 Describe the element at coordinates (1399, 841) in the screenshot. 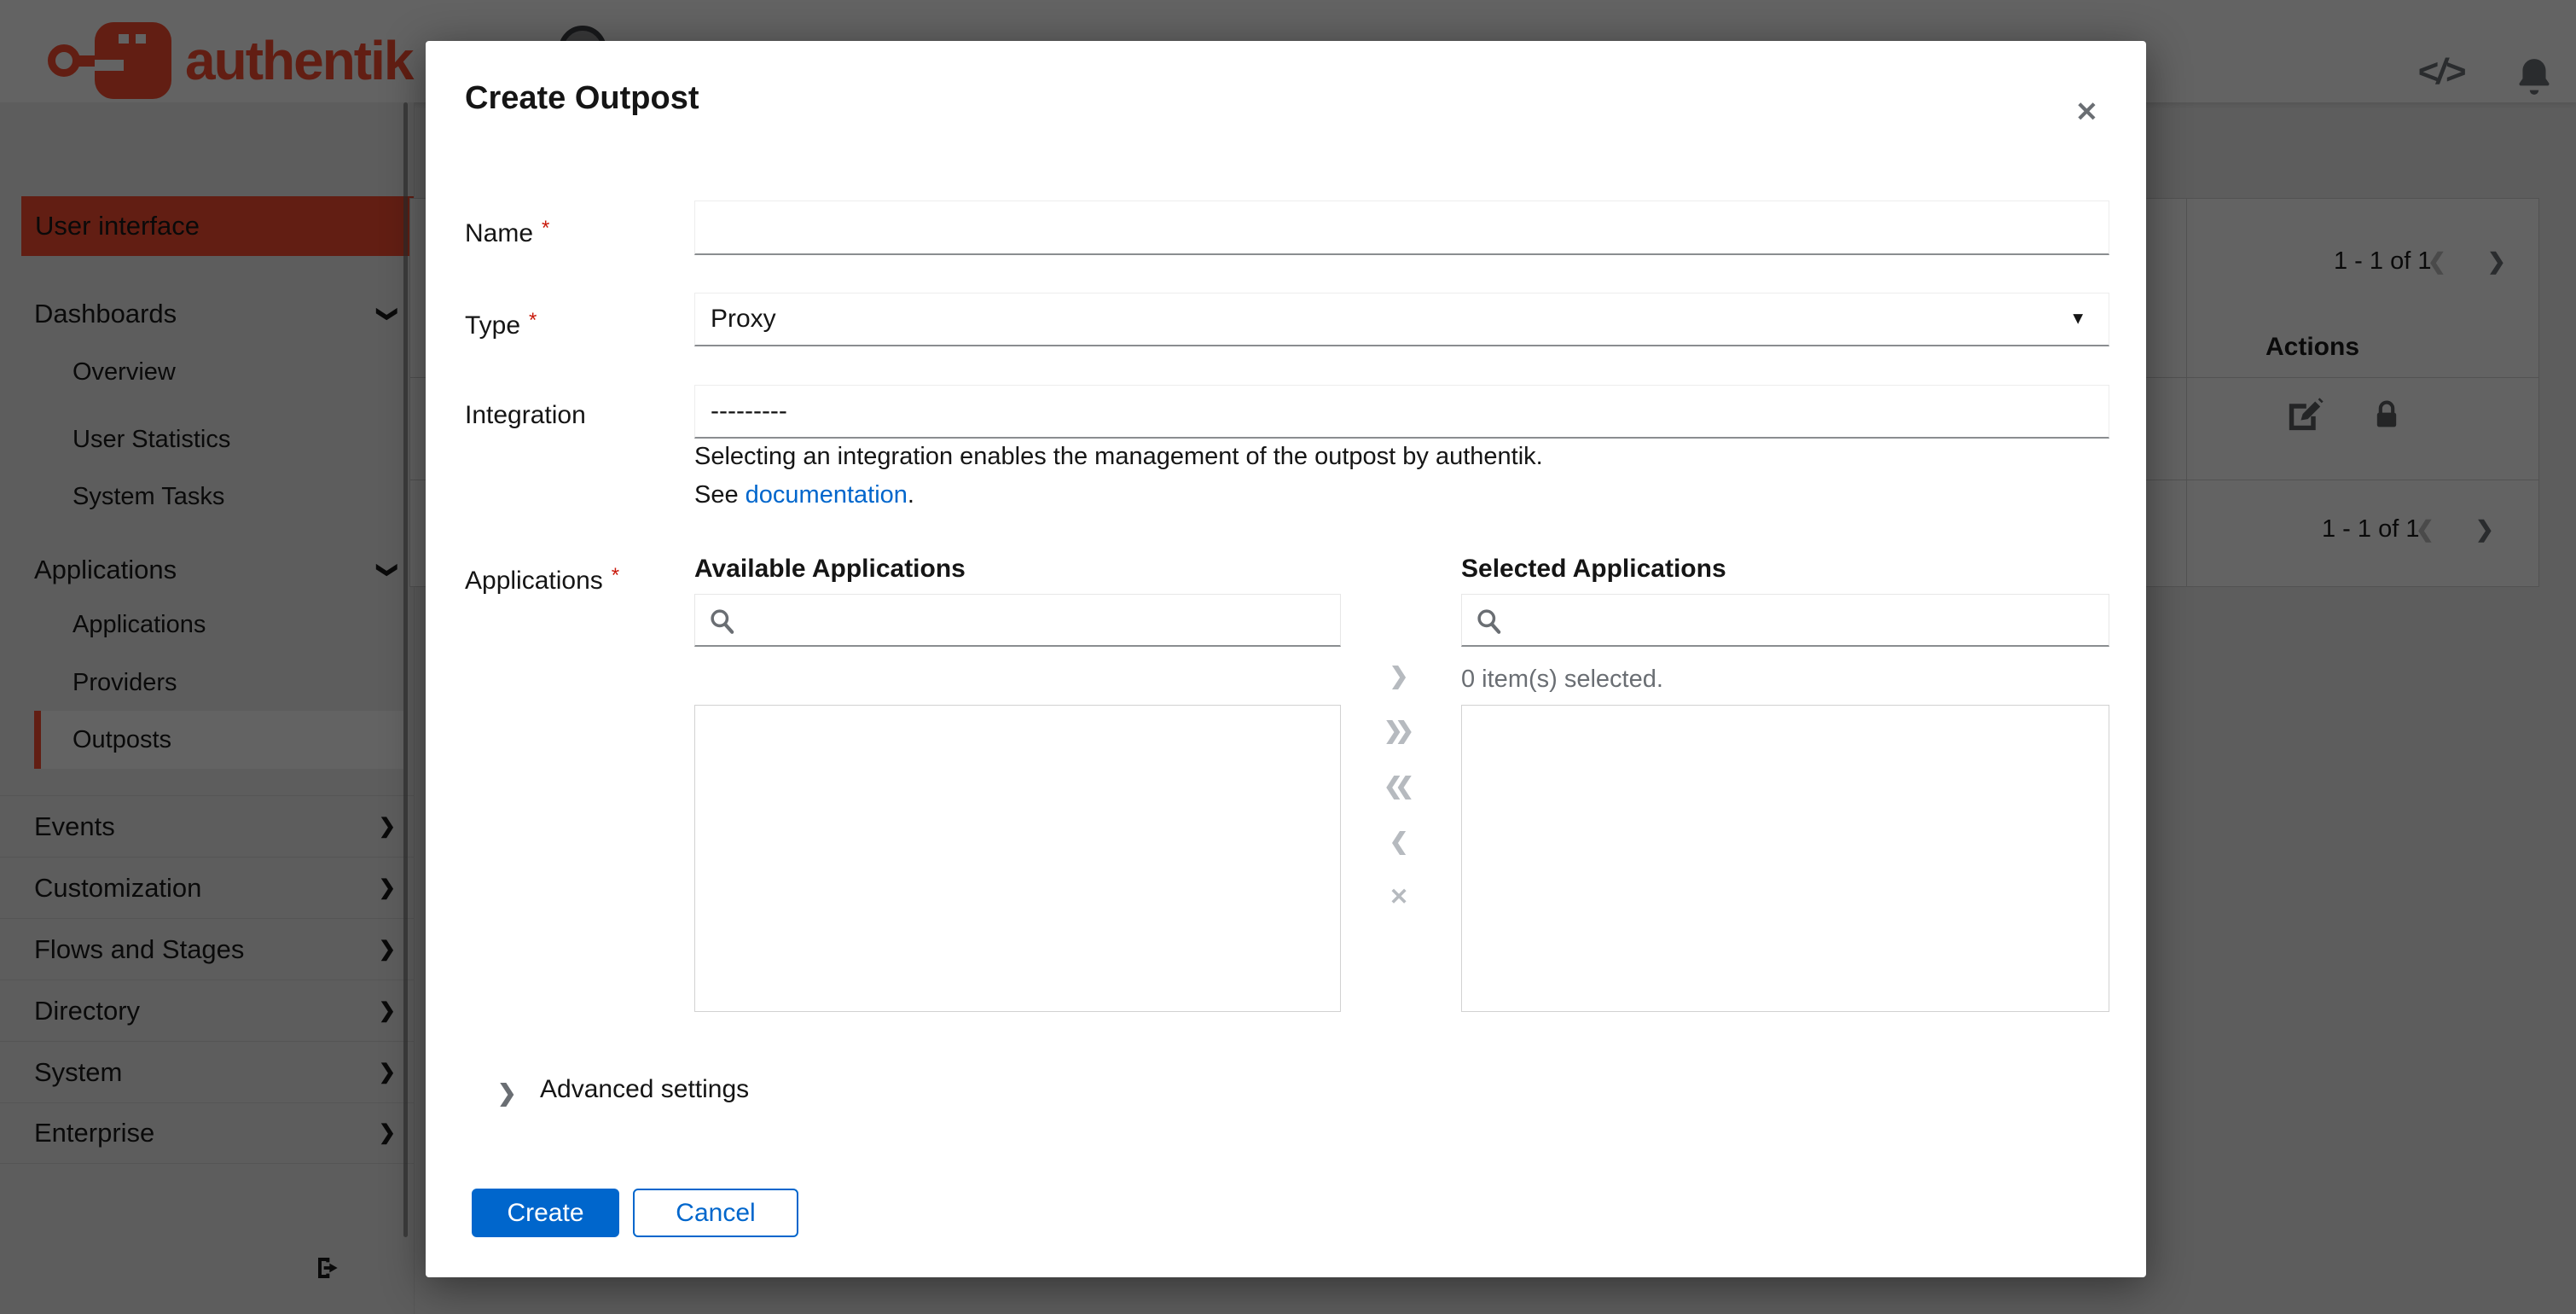

I see `transfer-remove-icon: ❮` at that location.